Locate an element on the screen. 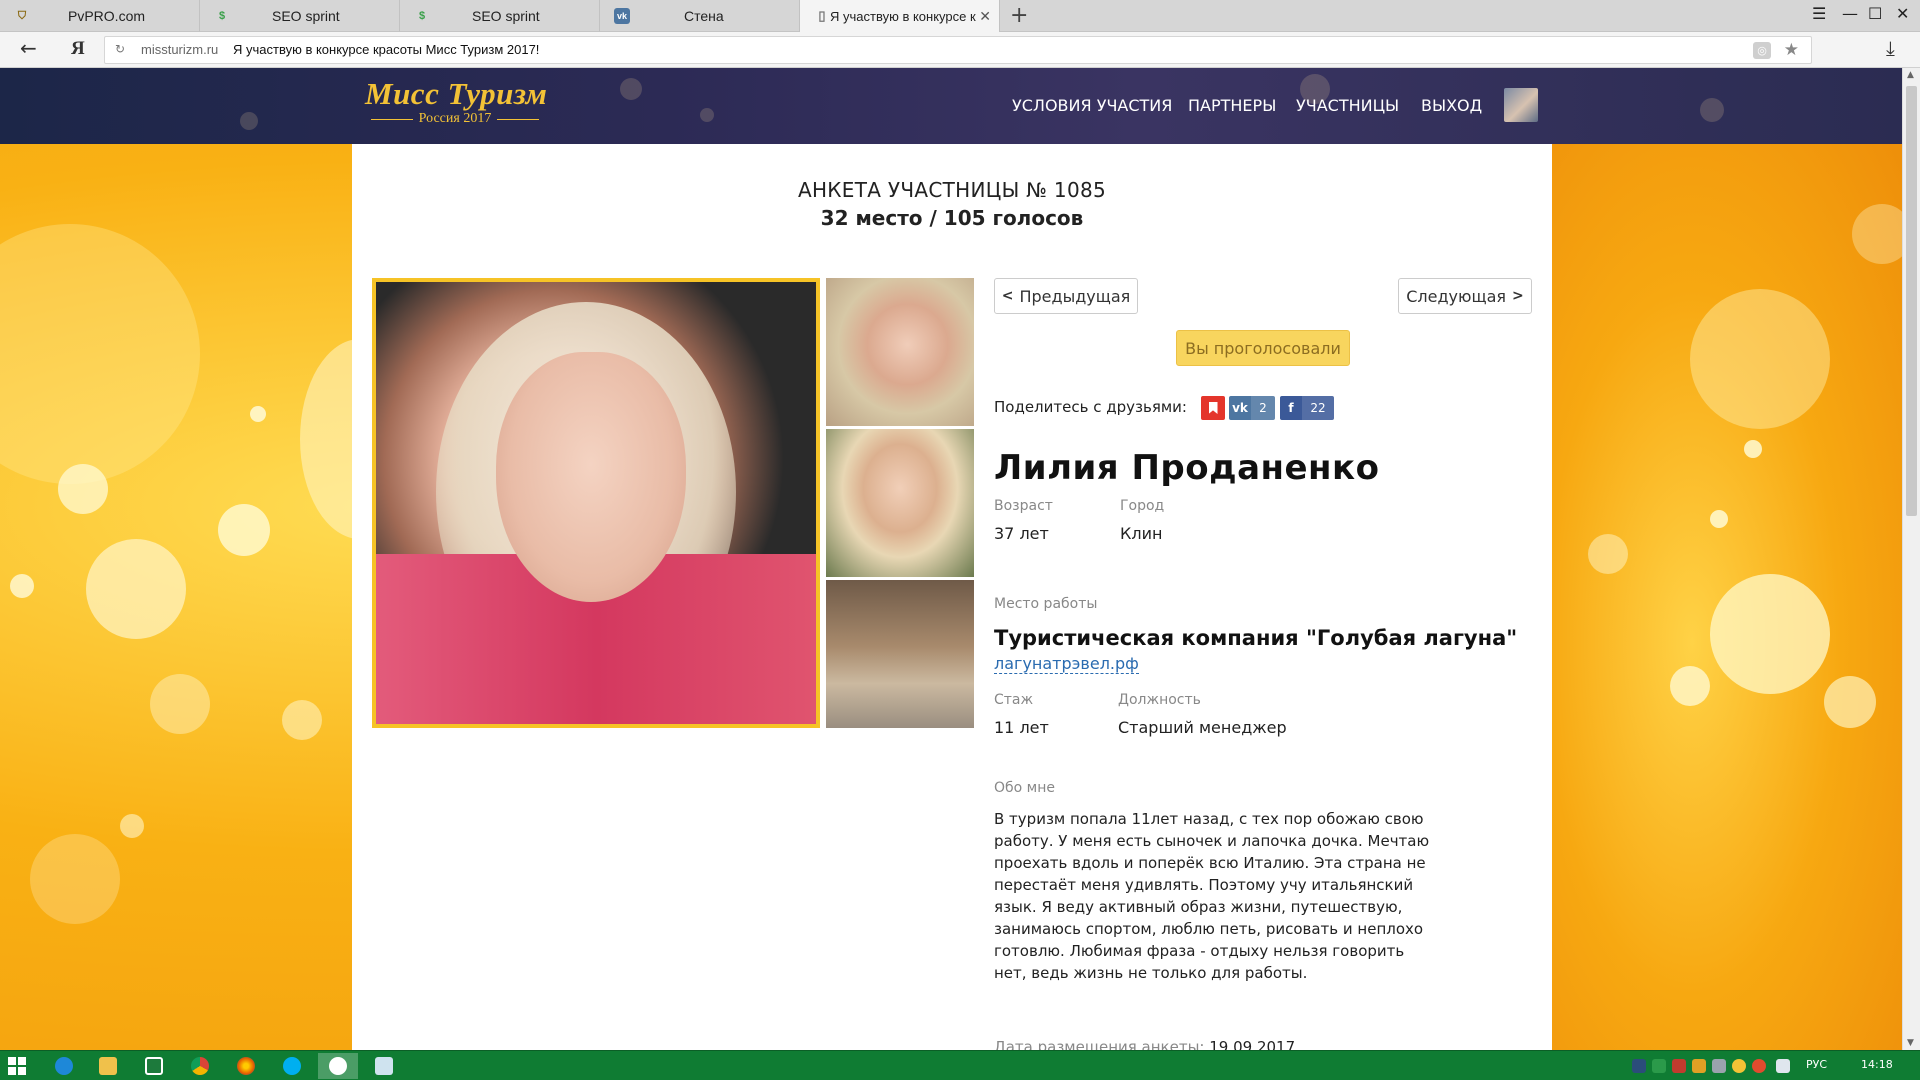 Image resolution: width=1920 pixels, height=1080 pixels. company-name: Туристическая компания "Голубая лагуна" is located at coordinates (1256, 638).